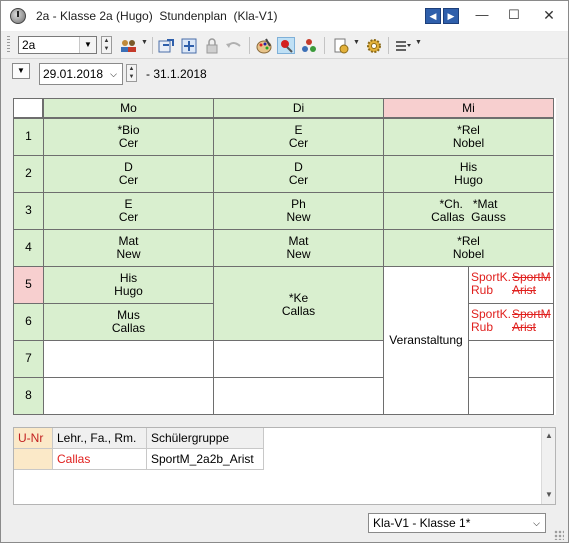  I want to click on date-spinner: ▲ ▼, so click(131, 73).